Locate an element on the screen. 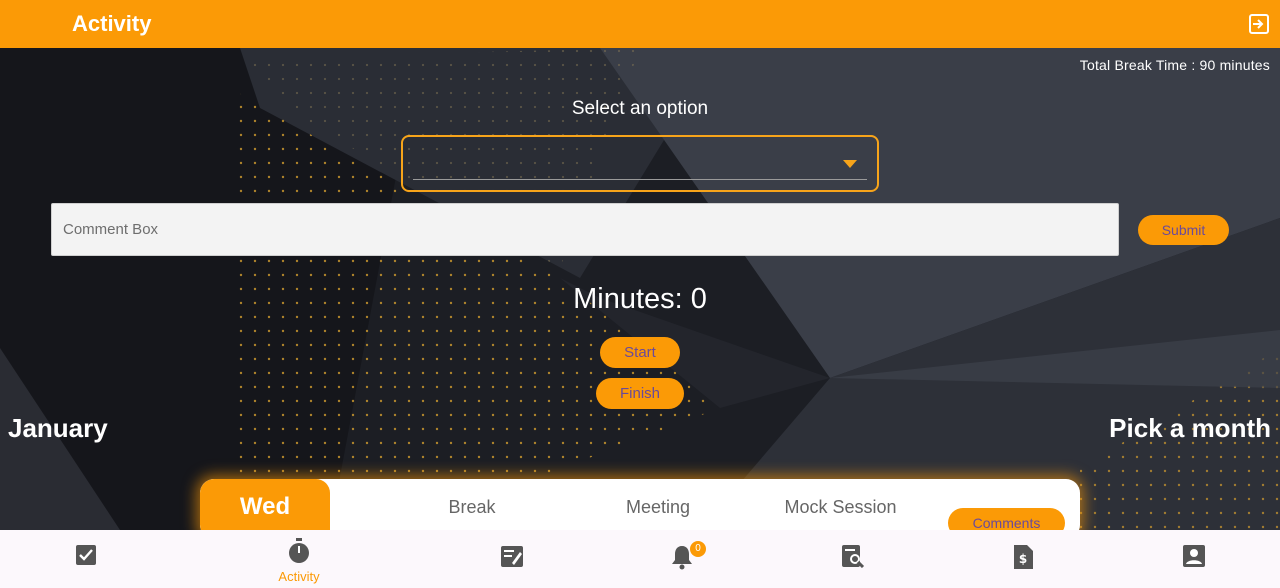  meeting-column-header: Meeting is located at coordinates (658, 507).